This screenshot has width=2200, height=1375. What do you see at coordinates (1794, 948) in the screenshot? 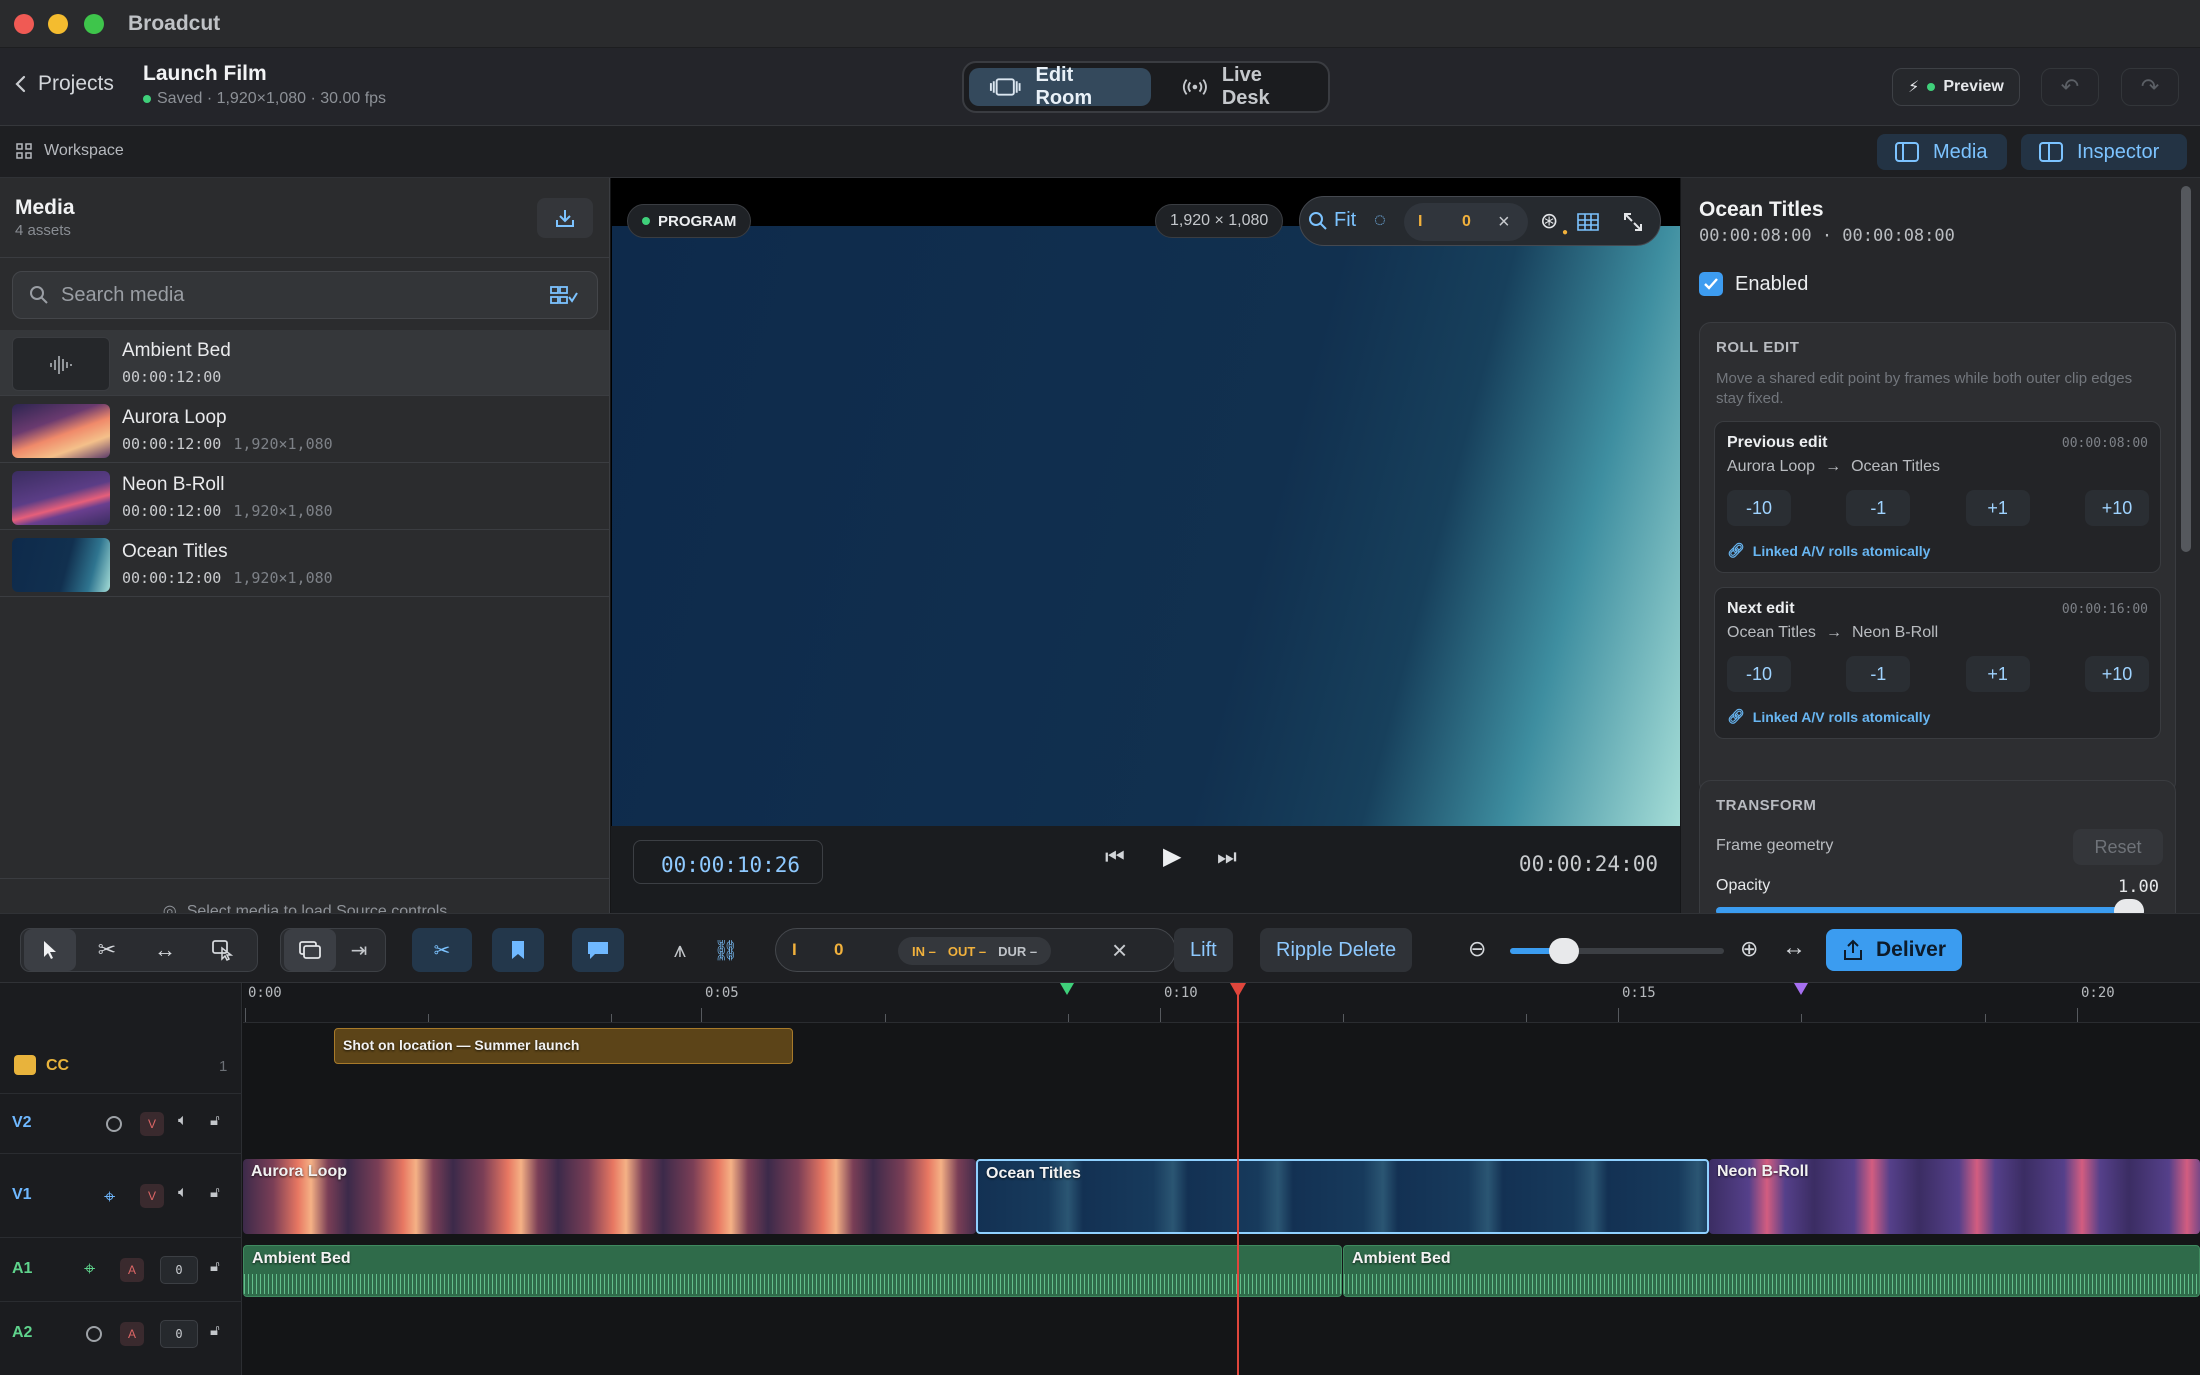
I see `fit-timeline-icon: ↔` at bounding box center [1794, 948].